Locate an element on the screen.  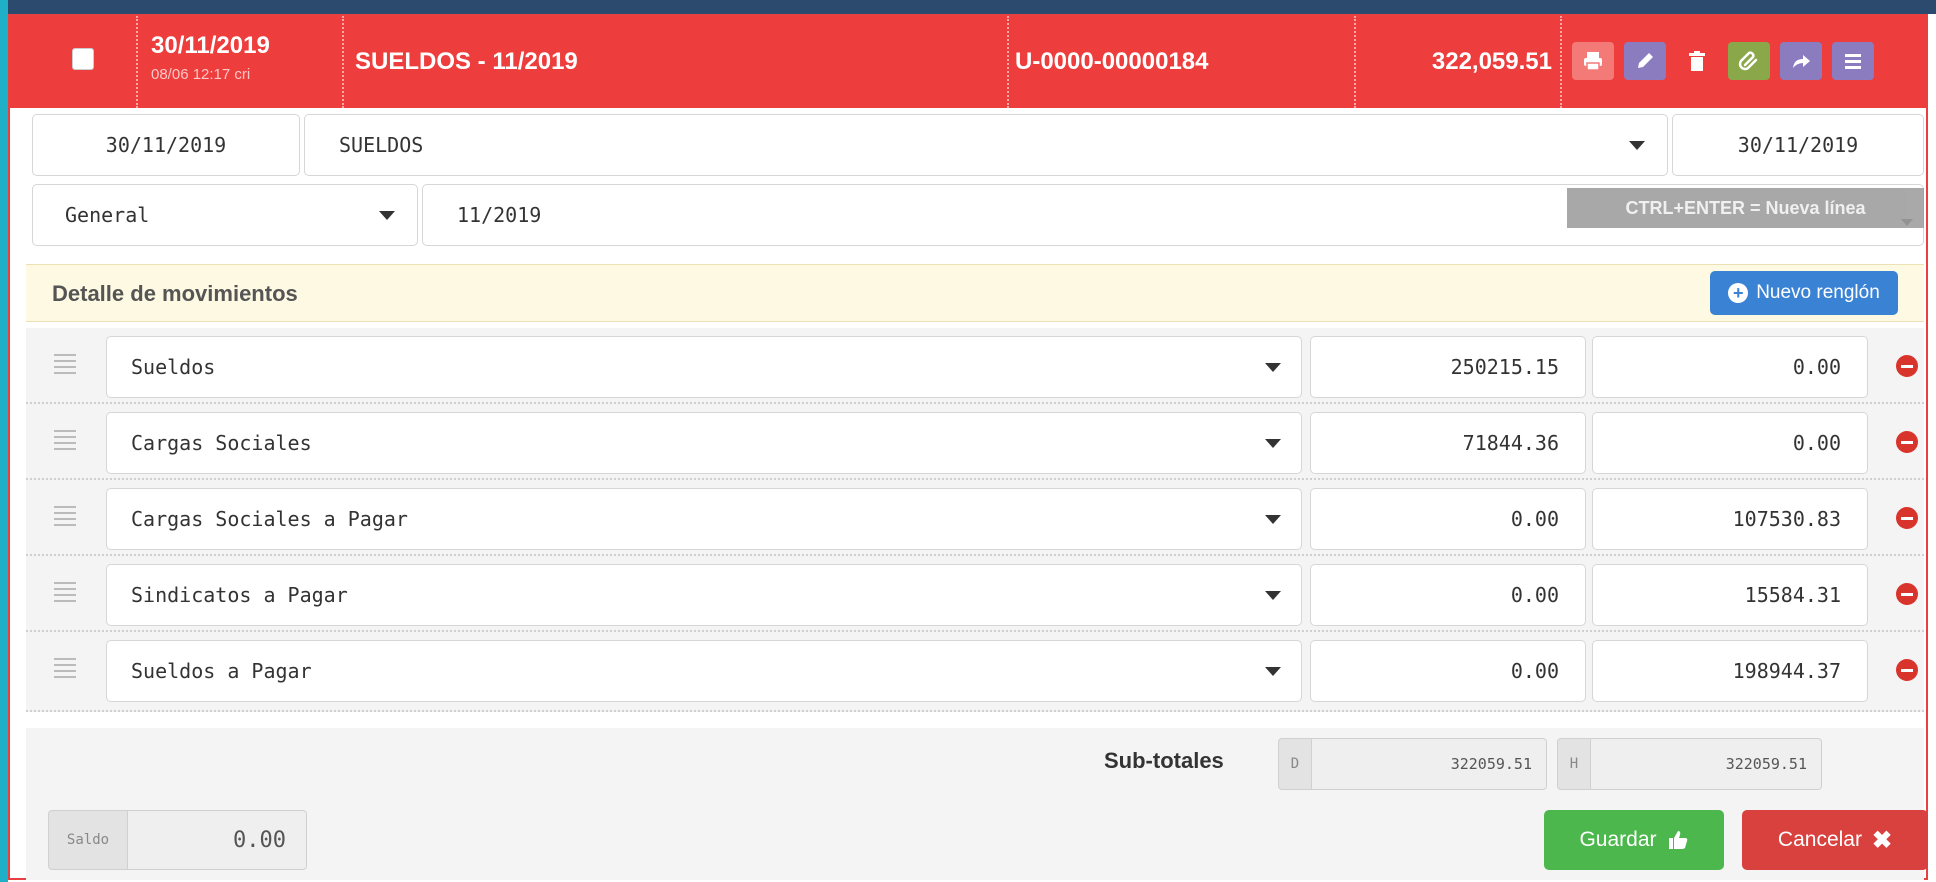
account-select: Sindicatos a Pagar is located at coordinates (704, 595).